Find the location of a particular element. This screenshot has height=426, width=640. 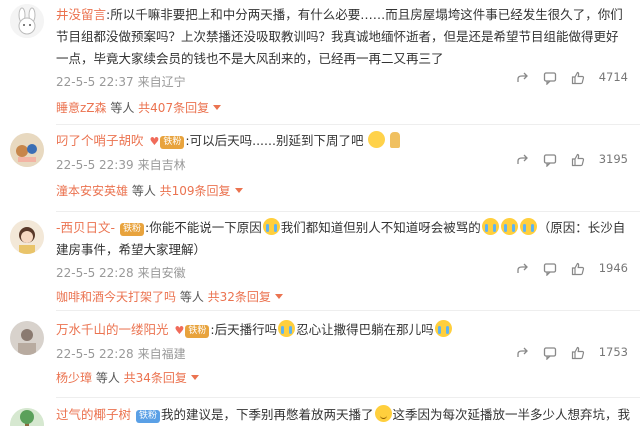

reply-username: 睡意zZ森 is located at coordinates (81, 108).